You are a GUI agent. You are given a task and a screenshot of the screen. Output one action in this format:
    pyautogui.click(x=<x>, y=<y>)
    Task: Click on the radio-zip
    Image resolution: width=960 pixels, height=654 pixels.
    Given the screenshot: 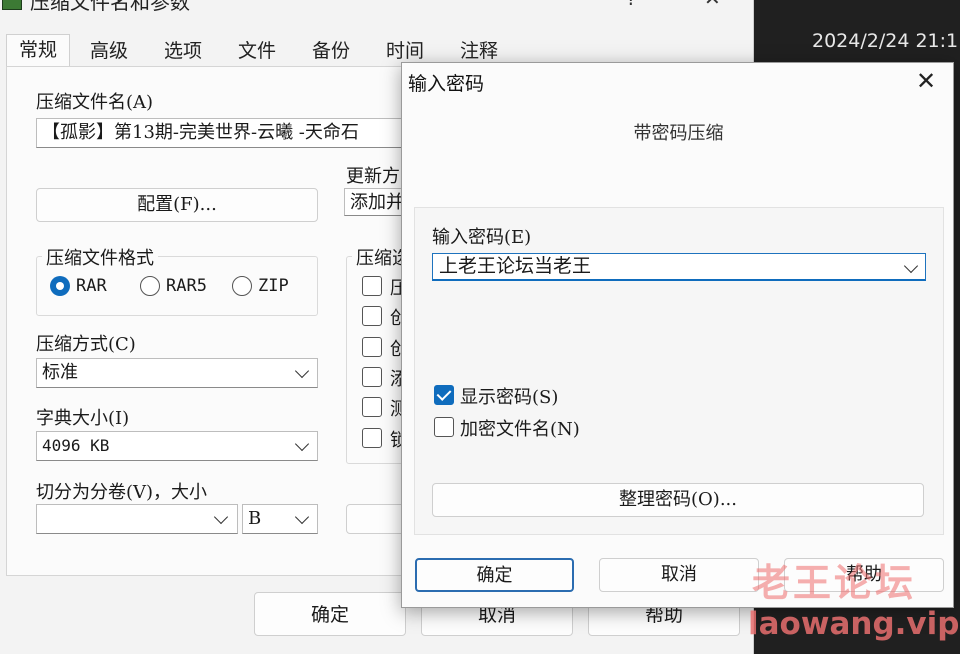 What is the action you would take?
    pyautogui.click(x=242, y=286)
    